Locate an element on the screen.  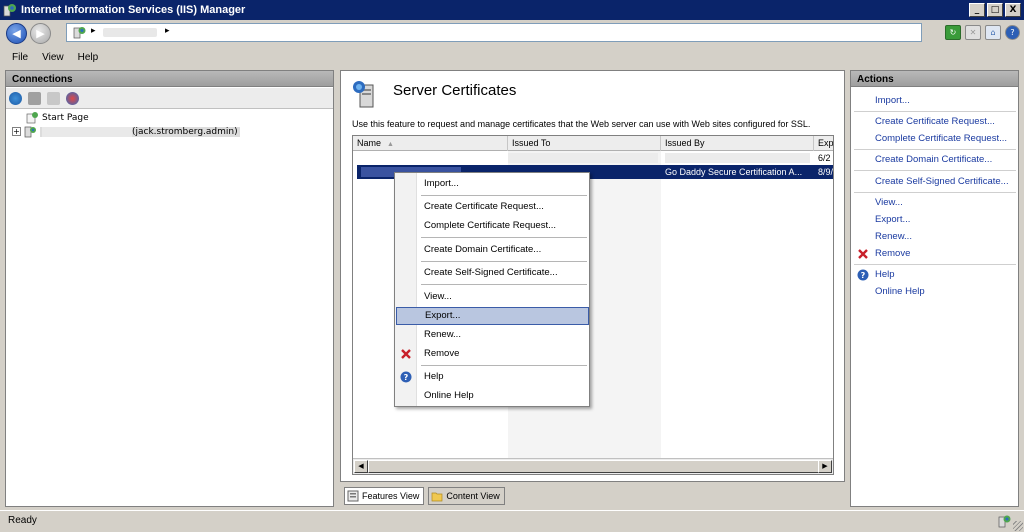
close-button: X is located at coordinates (1013, 10).